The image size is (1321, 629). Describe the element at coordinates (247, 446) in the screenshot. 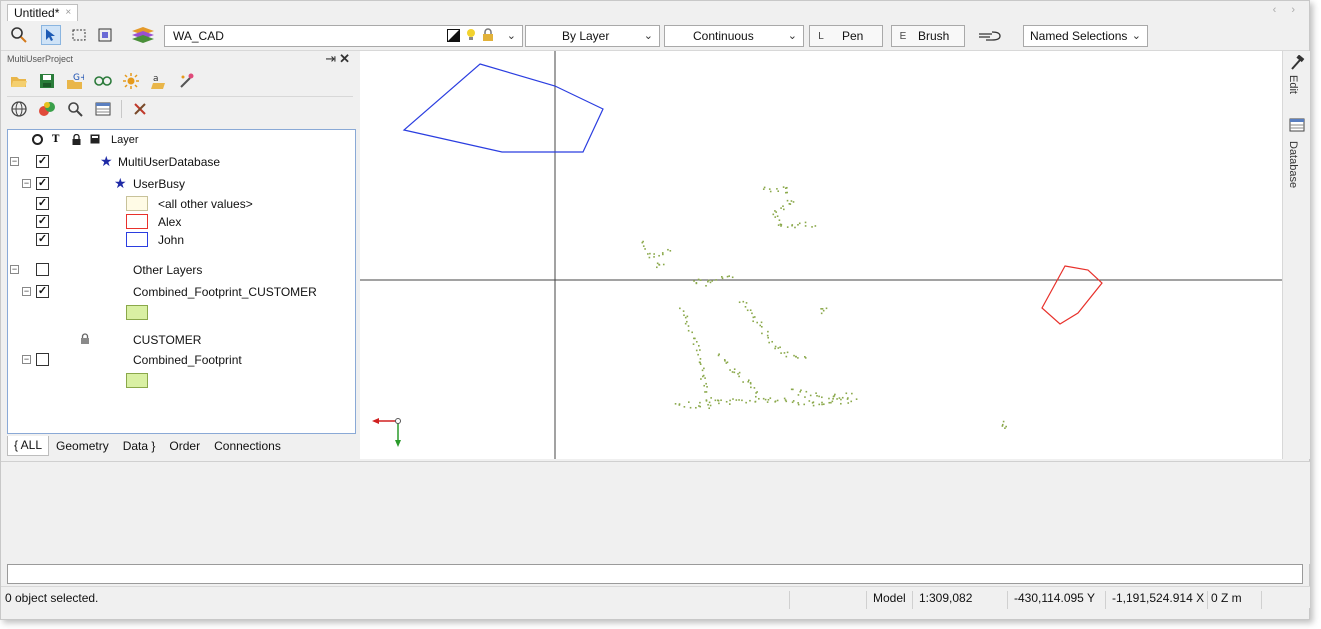

I see `tab-connections: Connections` at that location.